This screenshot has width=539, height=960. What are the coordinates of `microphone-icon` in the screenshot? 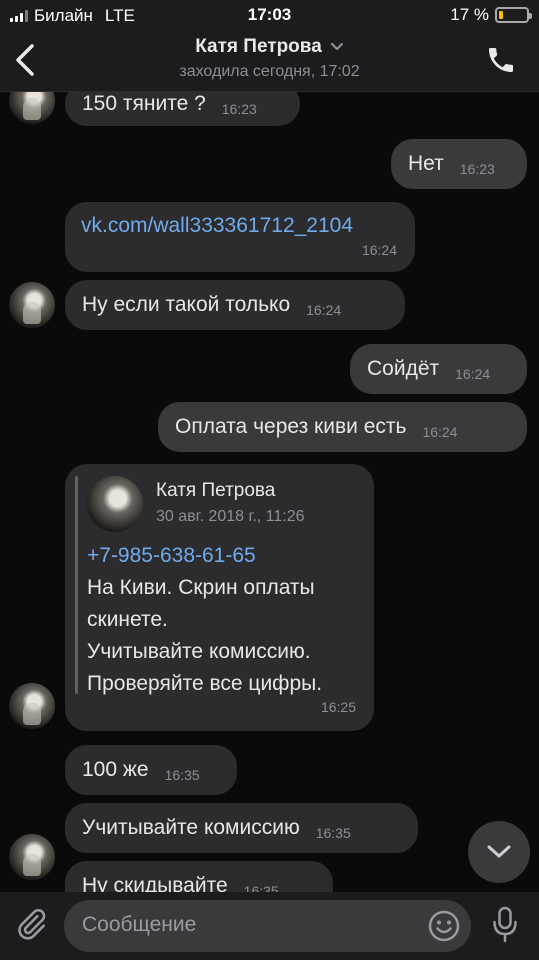 It's located at (505, 924).